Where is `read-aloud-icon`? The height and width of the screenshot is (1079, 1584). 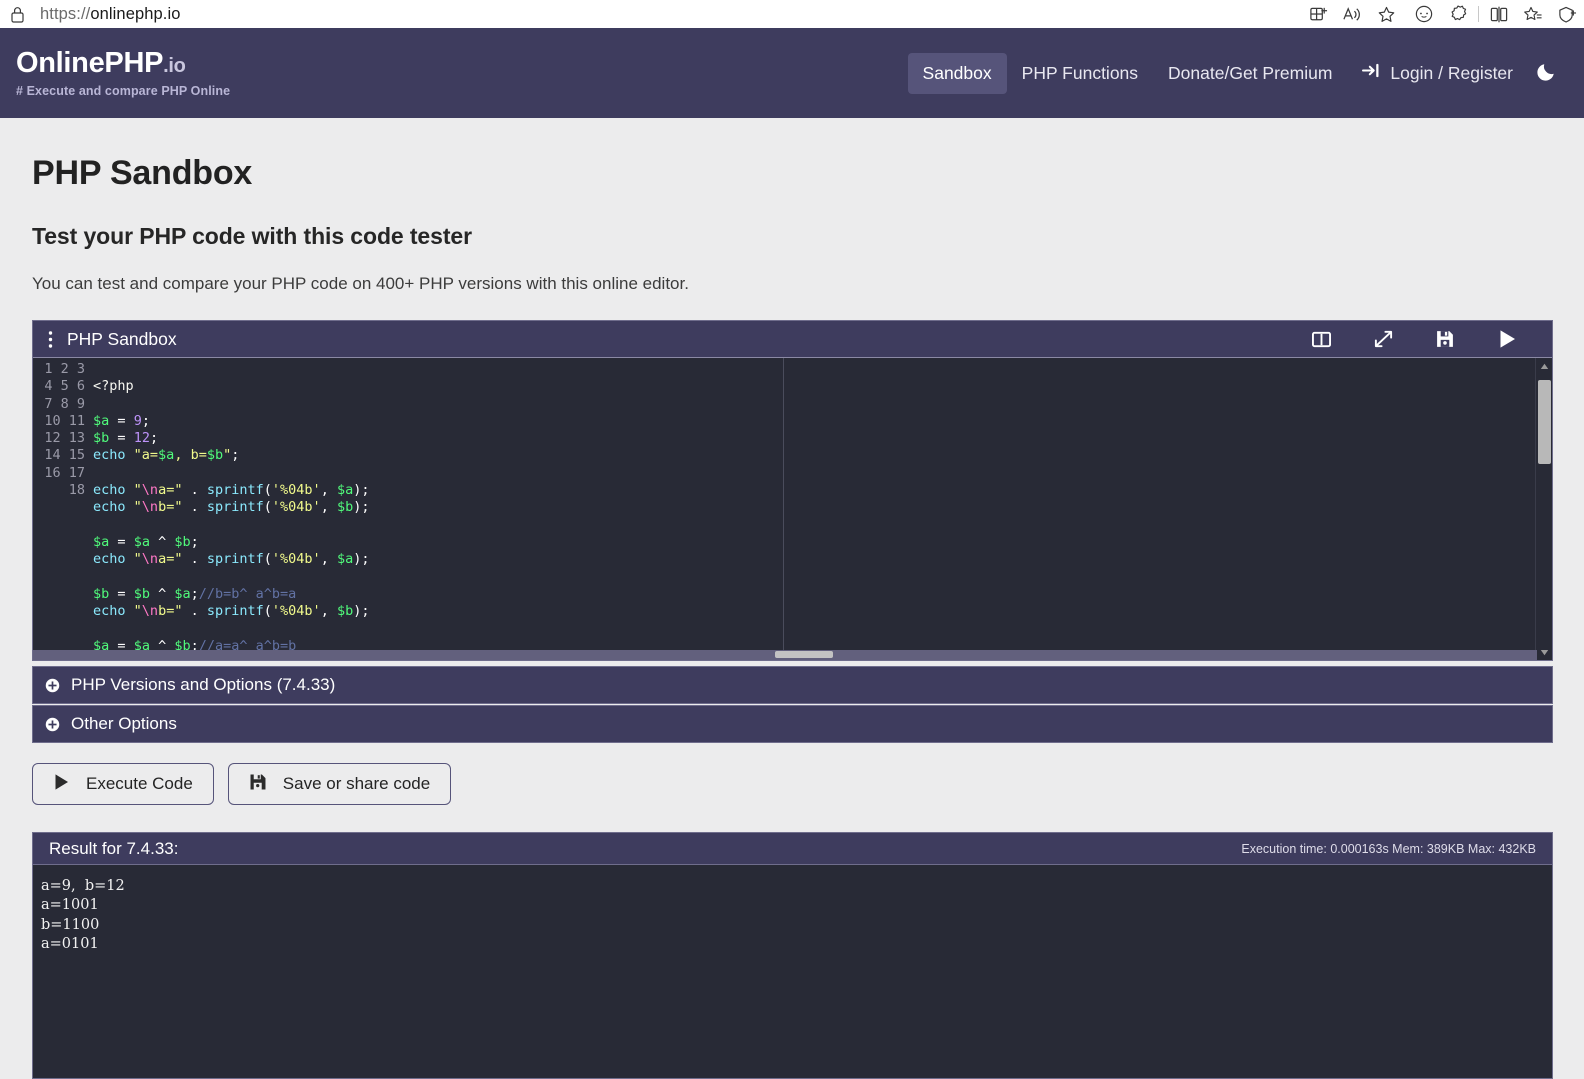 read-aloud-icon is located at coordinates (1352, 14).